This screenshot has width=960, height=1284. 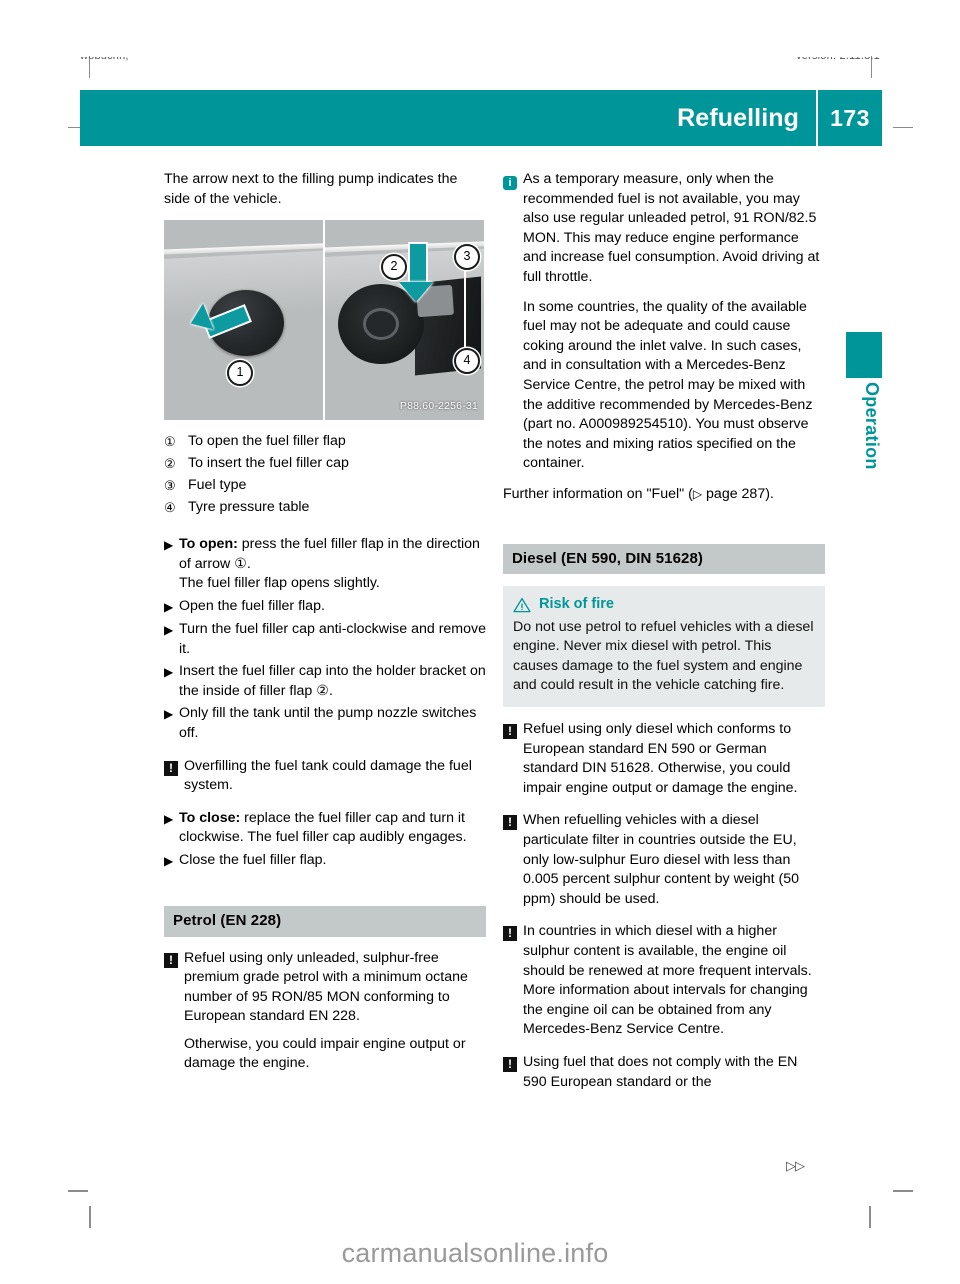 I want to click on fuel-filler-neck, so click(x=381, y=324).